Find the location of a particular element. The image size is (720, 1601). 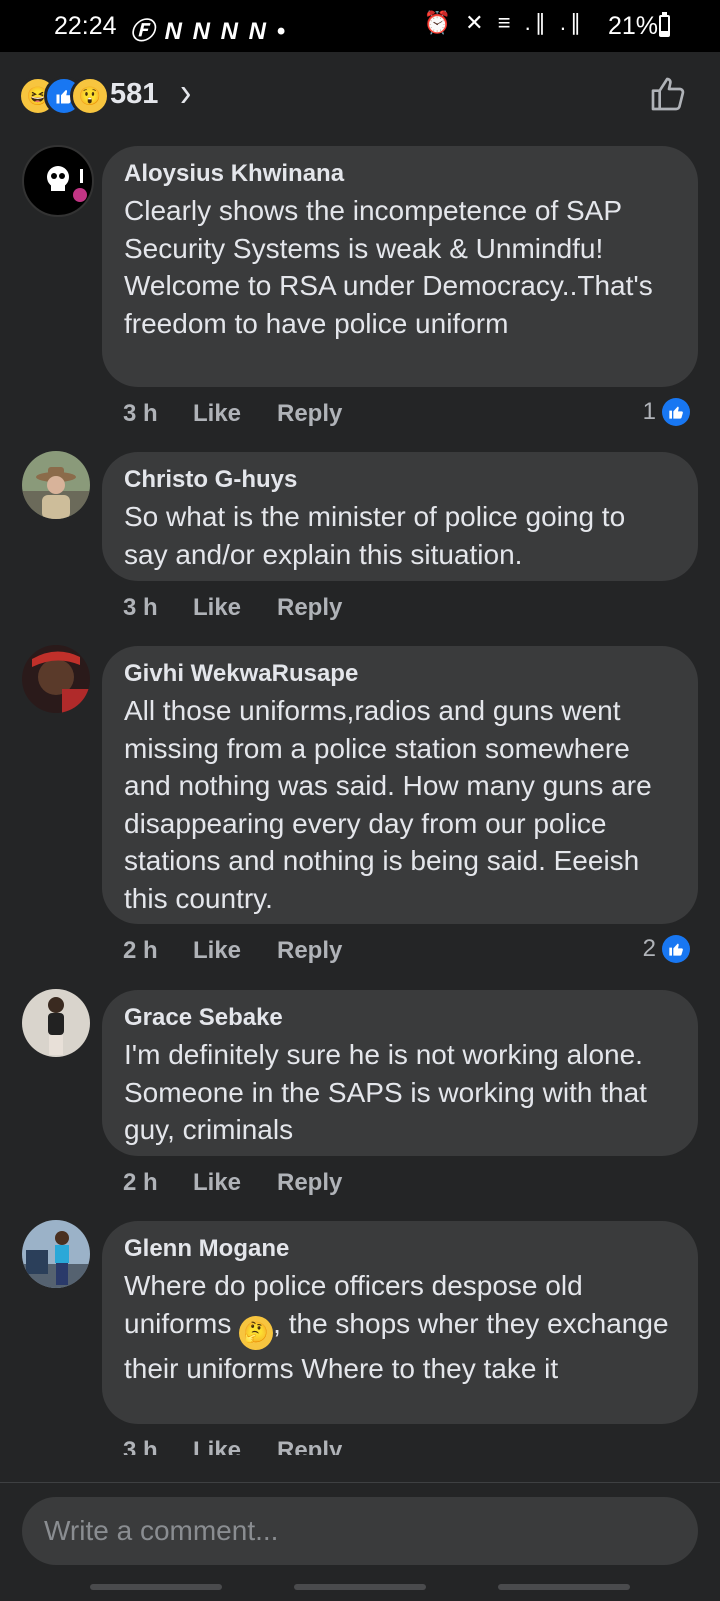

nav-recents-handle is located at coordinates (156, 1587).